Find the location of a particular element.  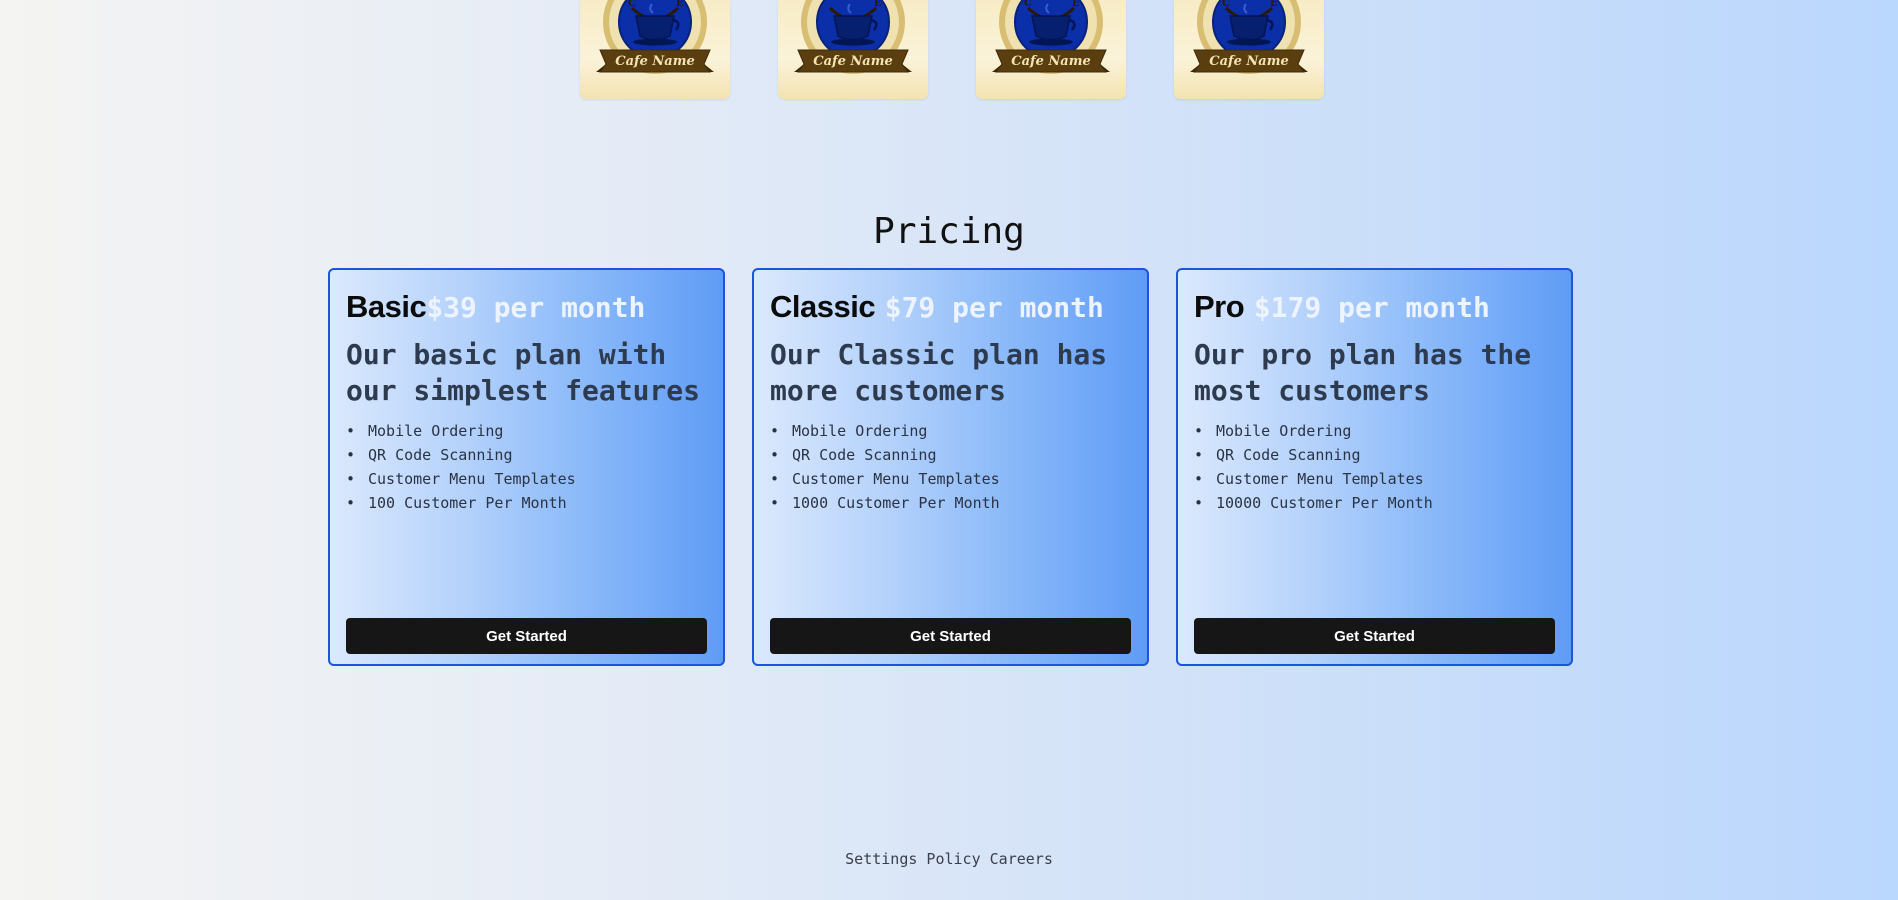

plan-price: $39 per month is located at coordinates (536, 307).